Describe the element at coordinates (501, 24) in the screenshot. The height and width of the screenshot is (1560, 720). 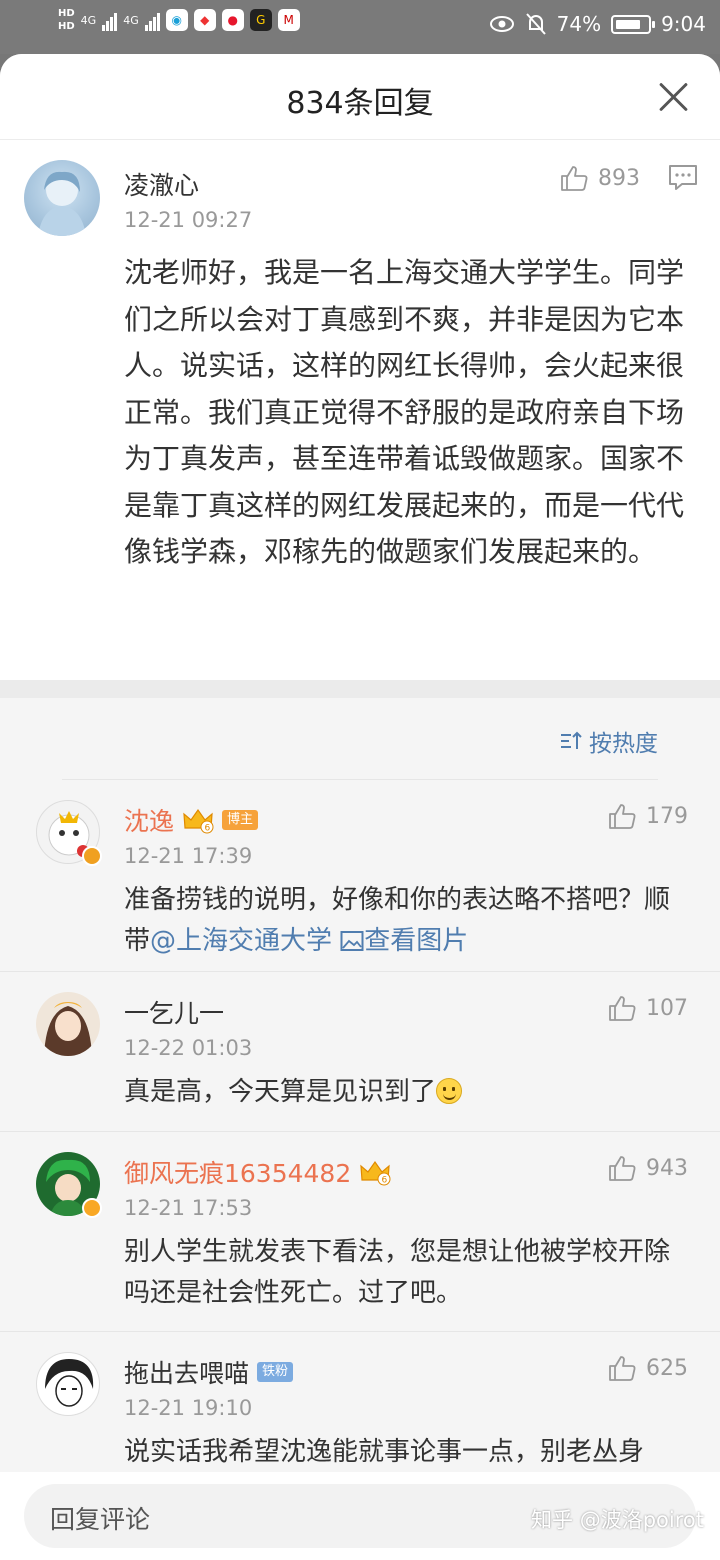
I see `eye-icon` at that location.